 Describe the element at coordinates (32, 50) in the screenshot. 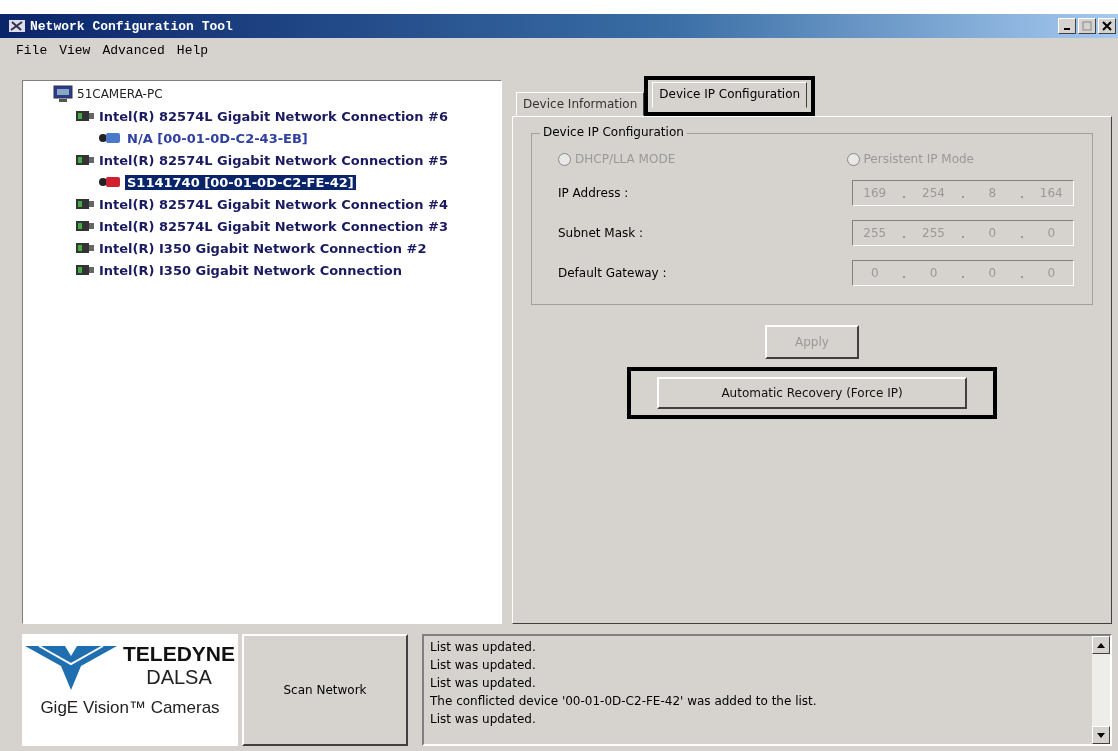

I see `menu-item: File` at that location.